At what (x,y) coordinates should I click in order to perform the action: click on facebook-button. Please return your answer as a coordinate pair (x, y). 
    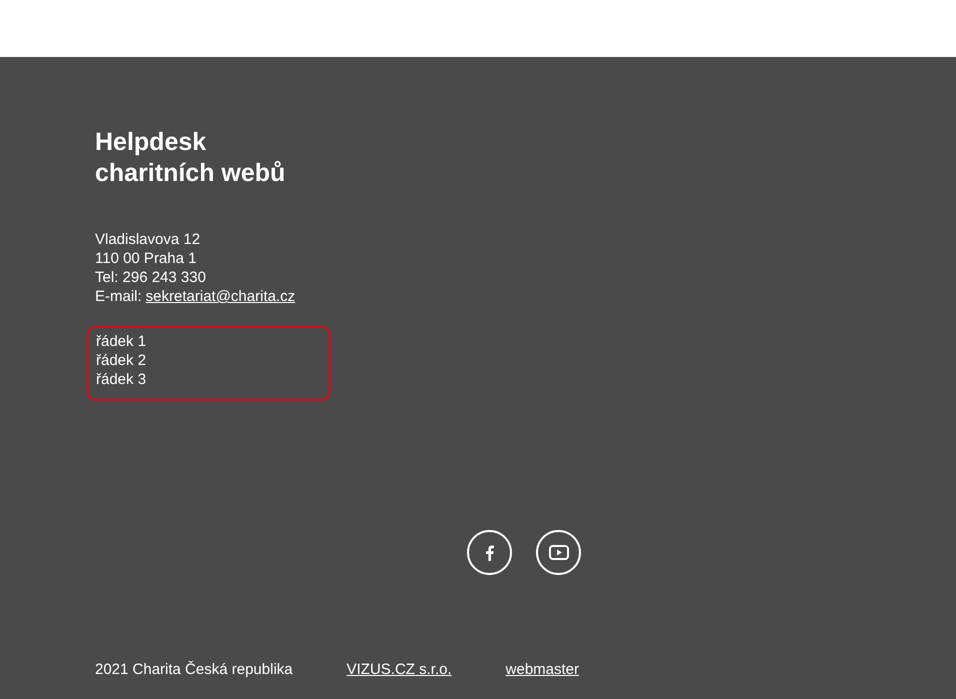
    Looking at the image, I should click on (489, 552).